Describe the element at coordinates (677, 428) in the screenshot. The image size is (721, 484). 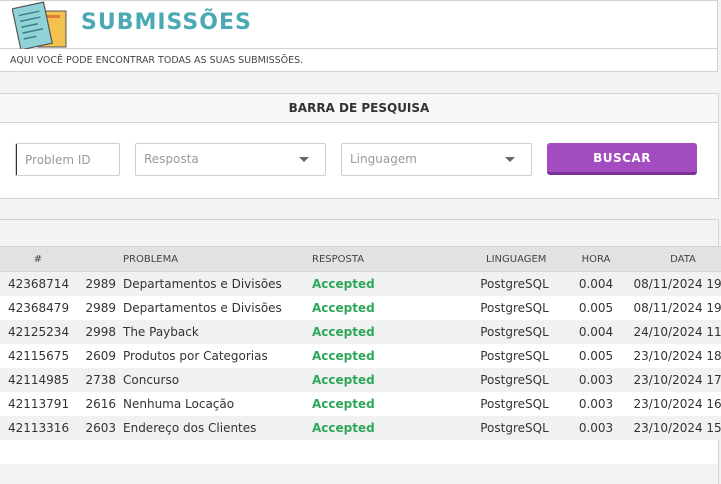
I see `date-cell: 23/10/2024 15:57` at that location.